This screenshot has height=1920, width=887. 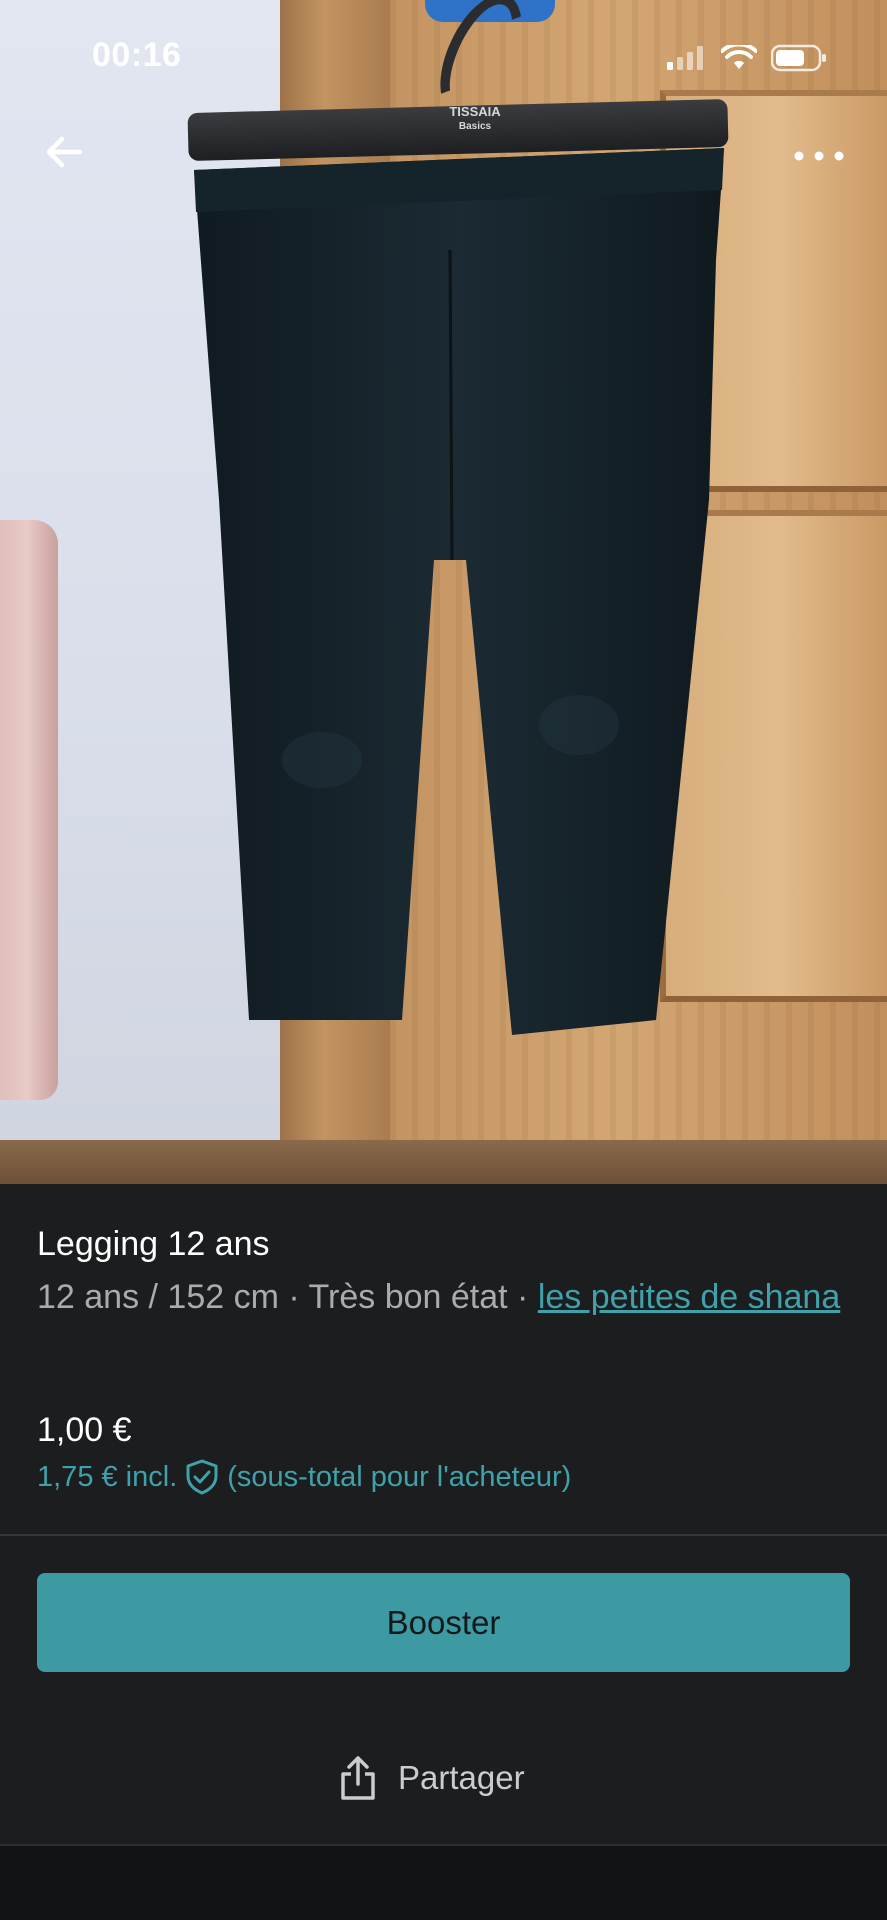 What do you see at coordinates (153, 1244) in the screenshot?
I see `item-title: Legging 12 ans` at bounding box center [153, 1244].